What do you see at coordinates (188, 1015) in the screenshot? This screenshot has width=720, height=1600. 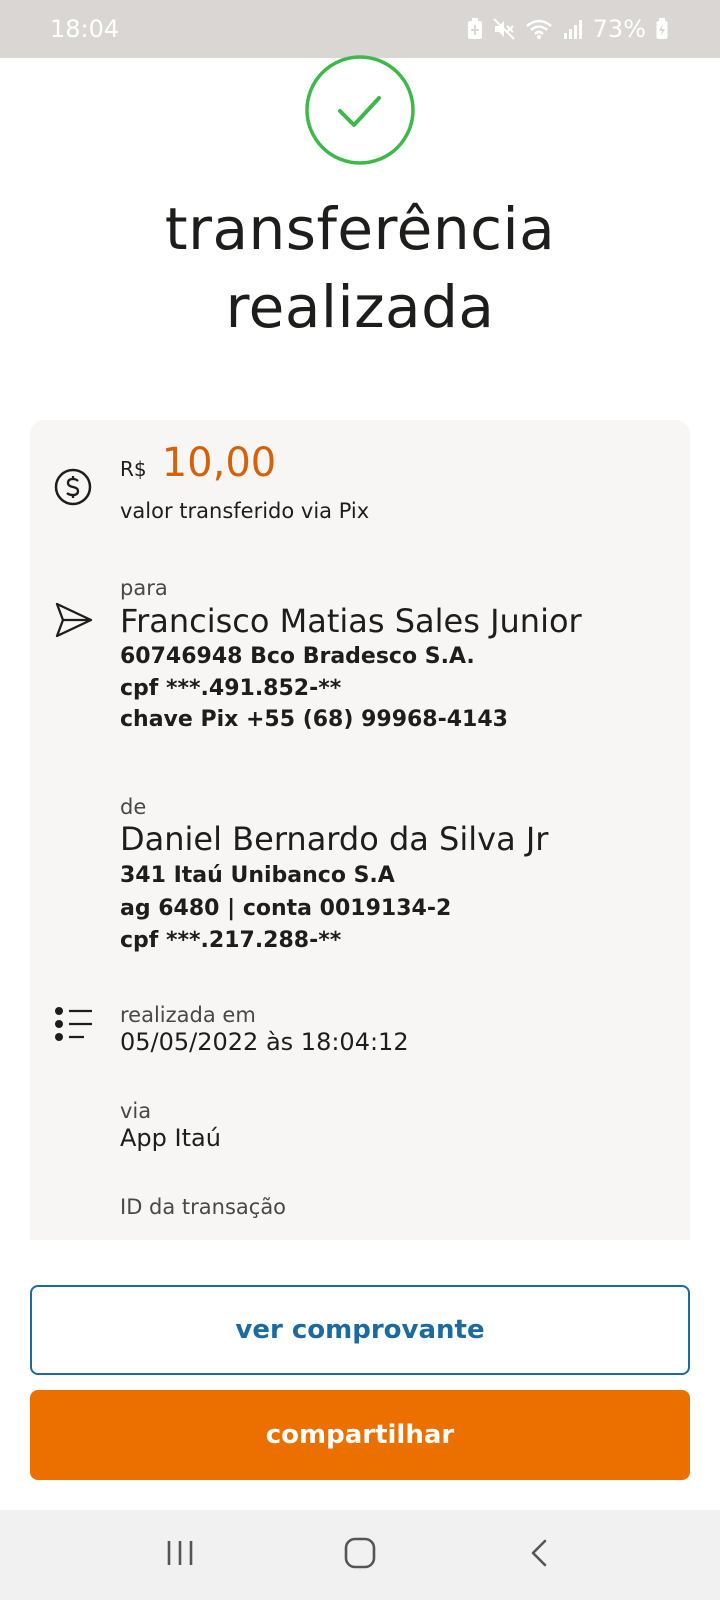 I see `date-label: realizada em` at bounding box center [188, 1015].